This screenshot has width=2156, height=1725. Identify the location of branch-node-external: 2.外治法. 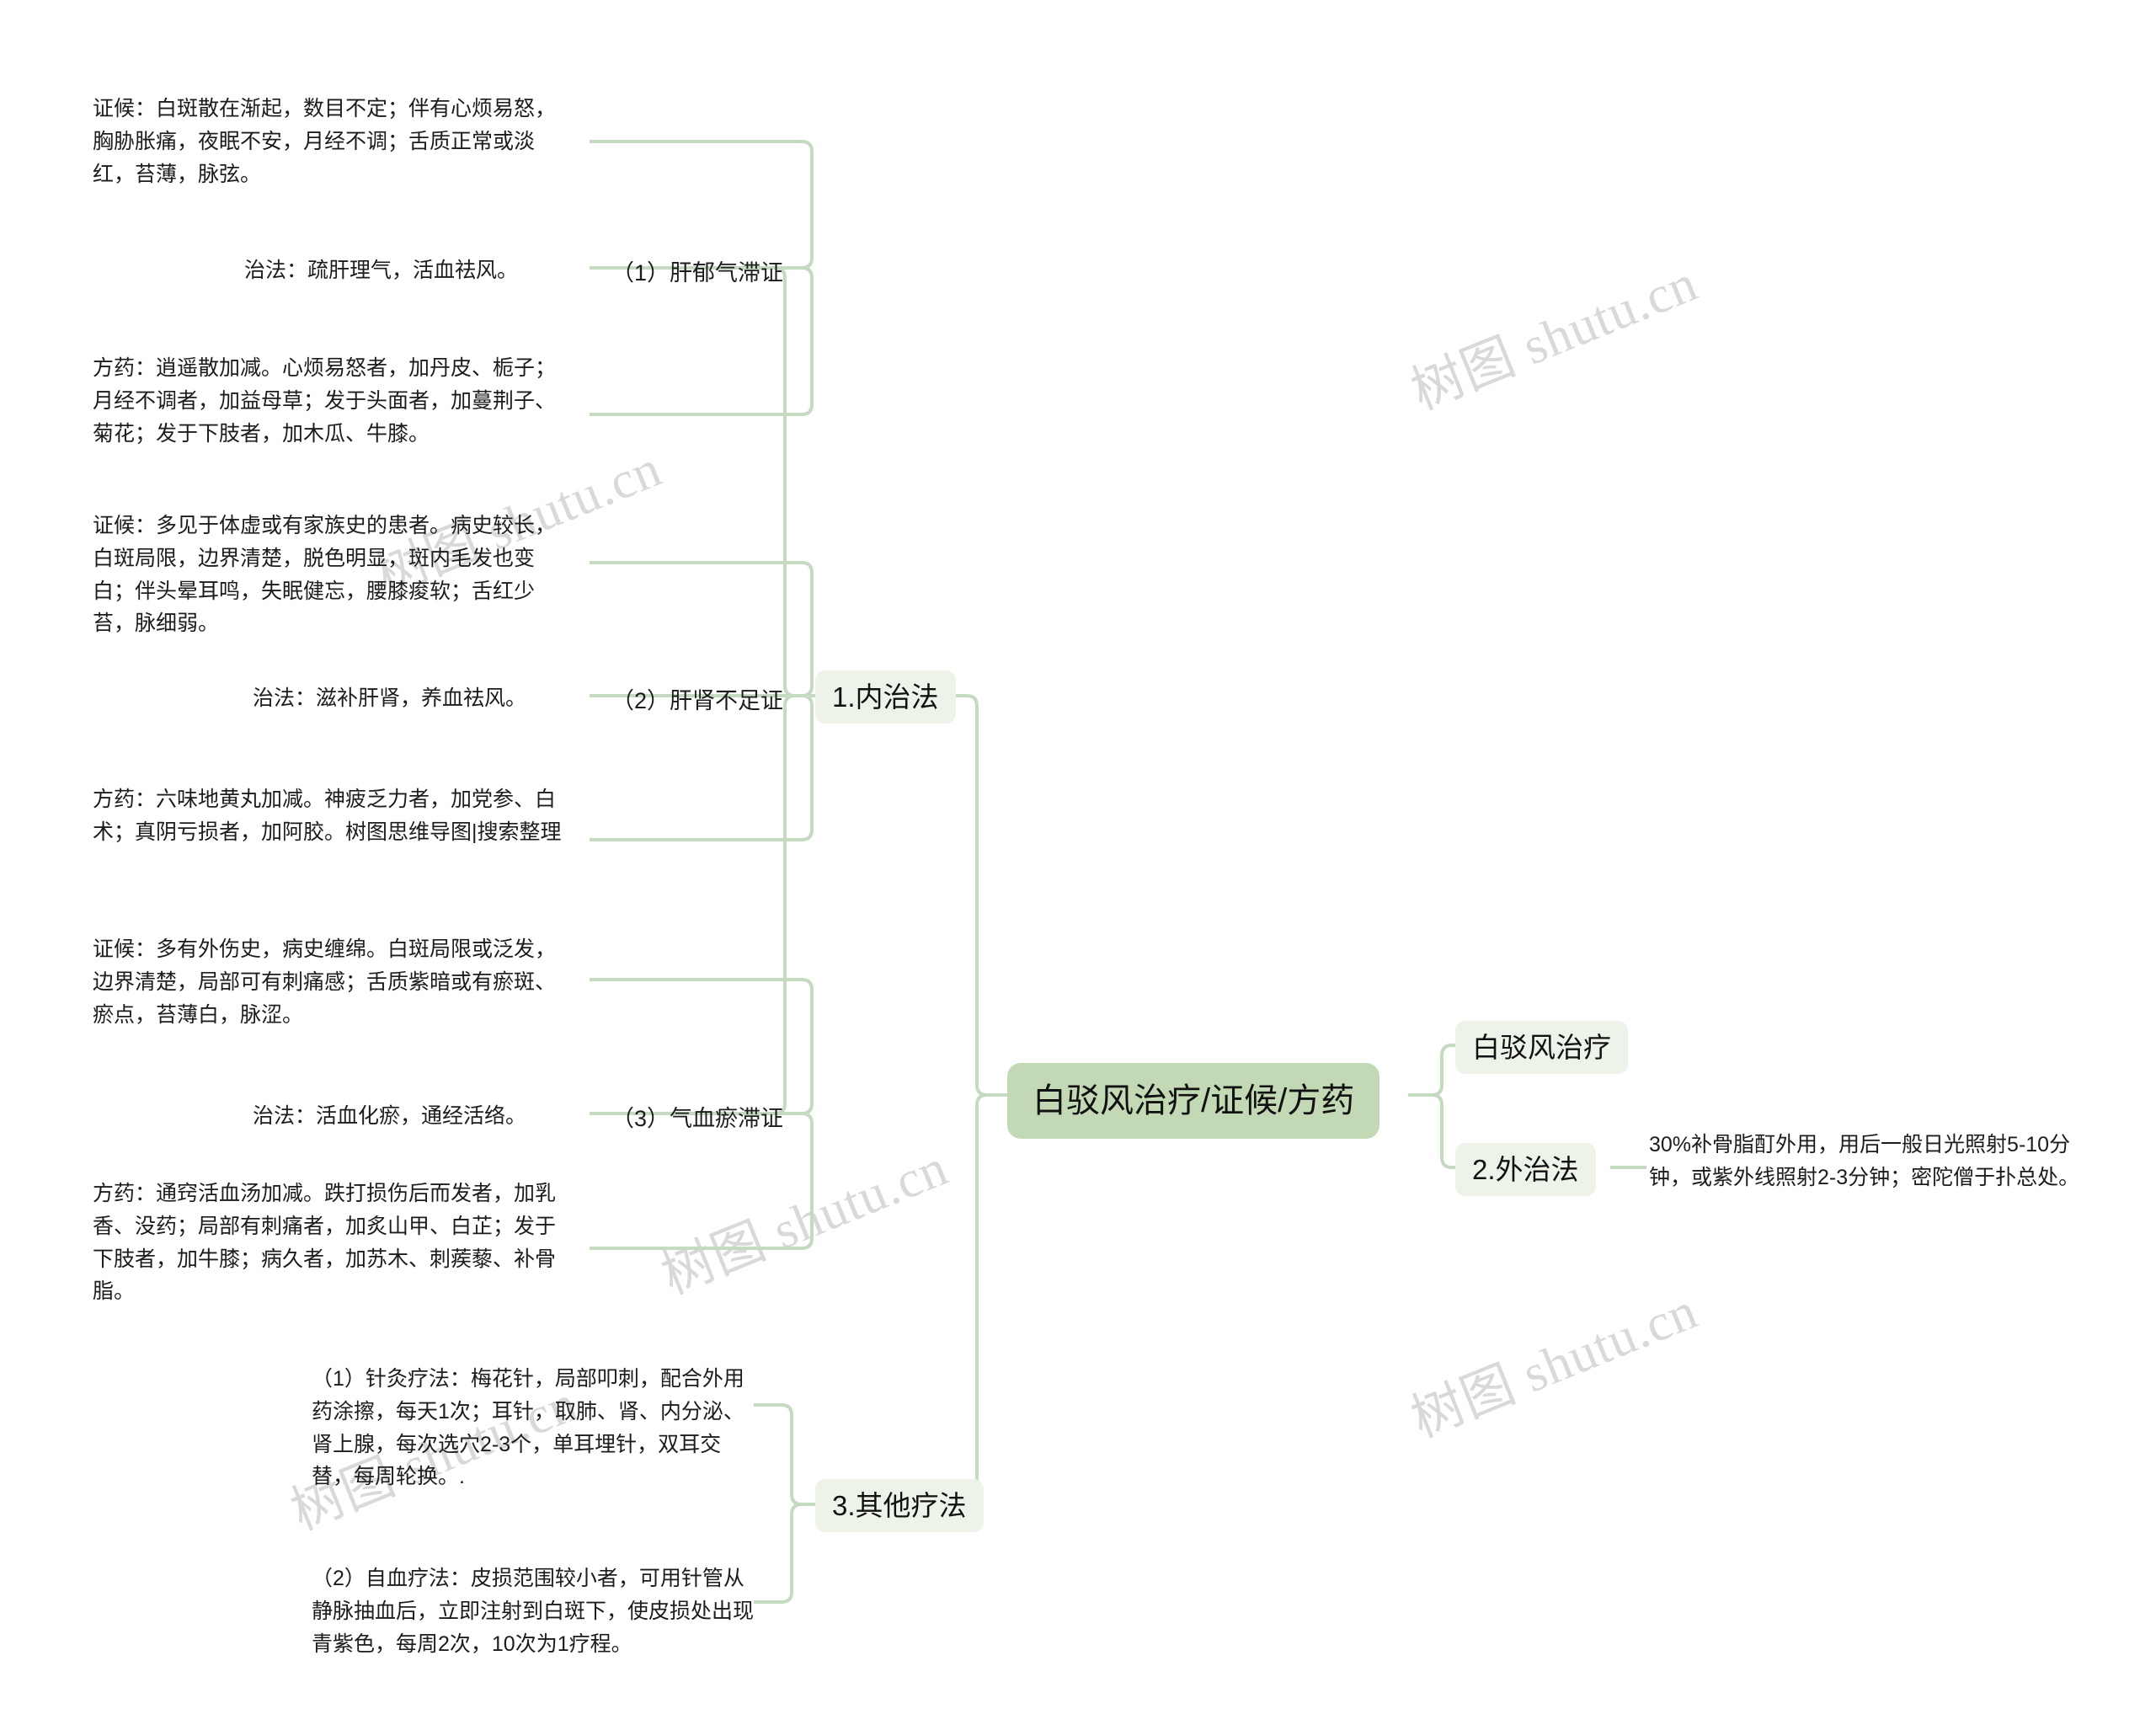
(1525, 1170).